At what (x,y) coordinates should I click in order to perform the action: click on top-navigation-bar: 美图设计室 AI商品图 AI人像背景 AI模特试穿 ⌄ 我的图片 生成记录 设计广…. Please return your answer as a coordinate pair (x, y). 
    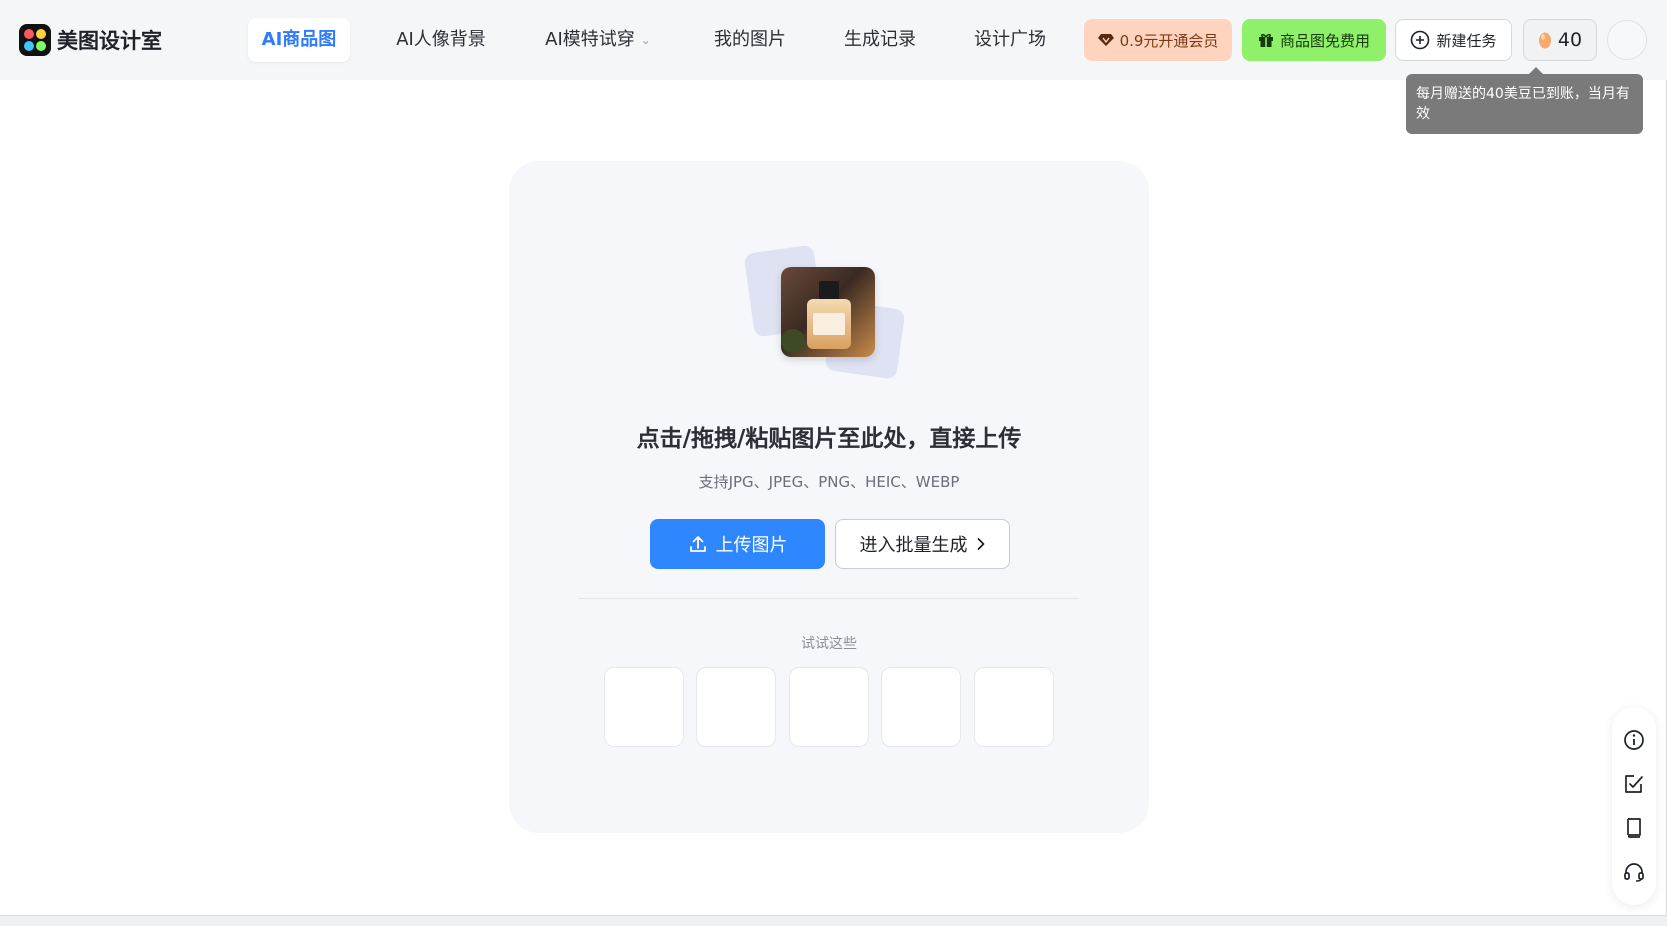
    Looking at the image, I should click on (833, 40).